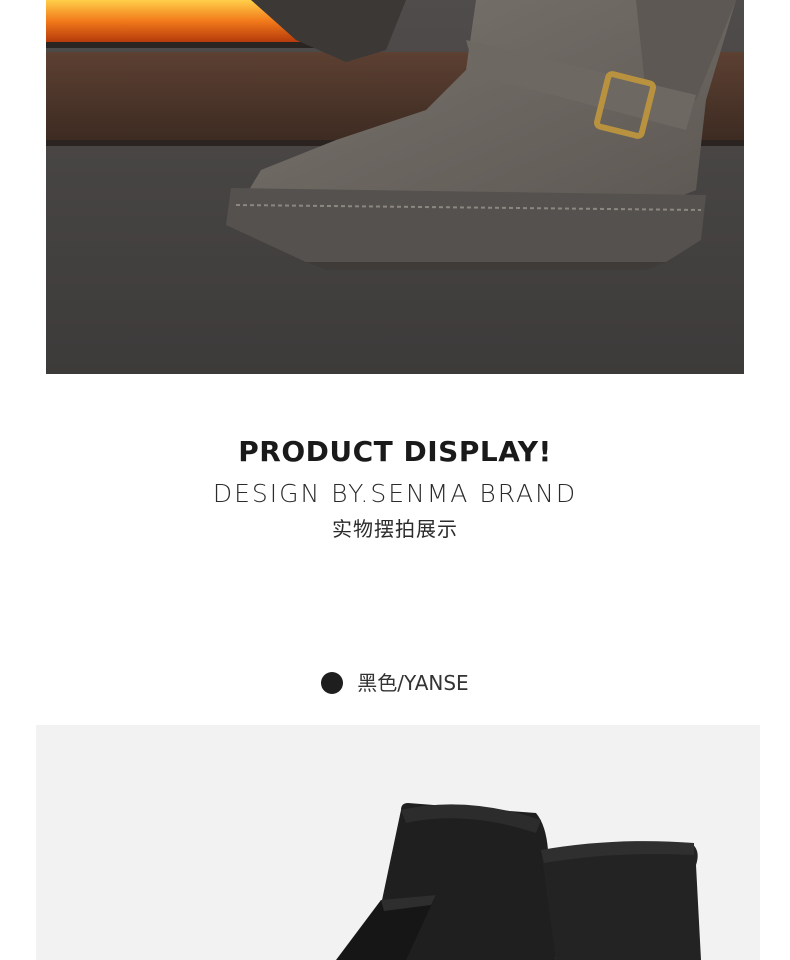 This screenshot has width=790, height=960. I want to click on color-option-label: 黑色/YANSE, so click(395, 683).